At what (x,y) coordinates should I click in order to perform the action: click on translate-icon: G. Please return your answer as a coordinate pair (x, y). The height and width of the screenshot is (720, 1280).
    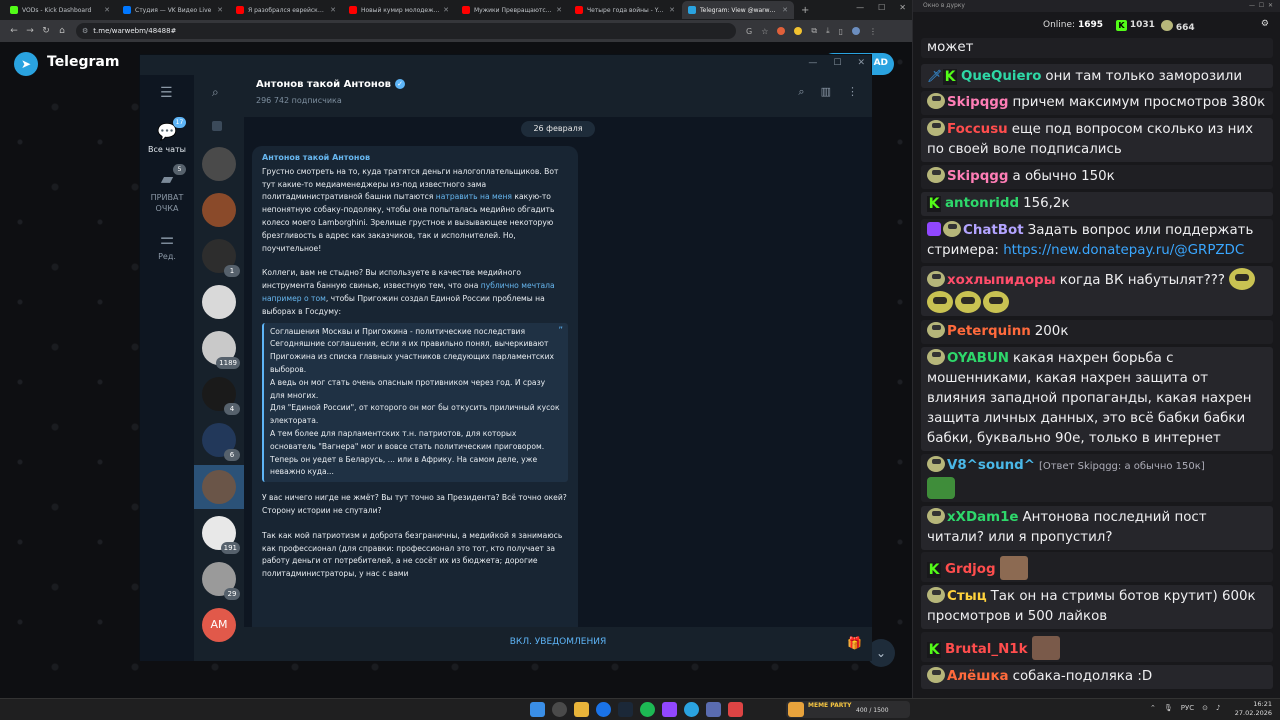
    Looking at the image, I should click on (749, 31).